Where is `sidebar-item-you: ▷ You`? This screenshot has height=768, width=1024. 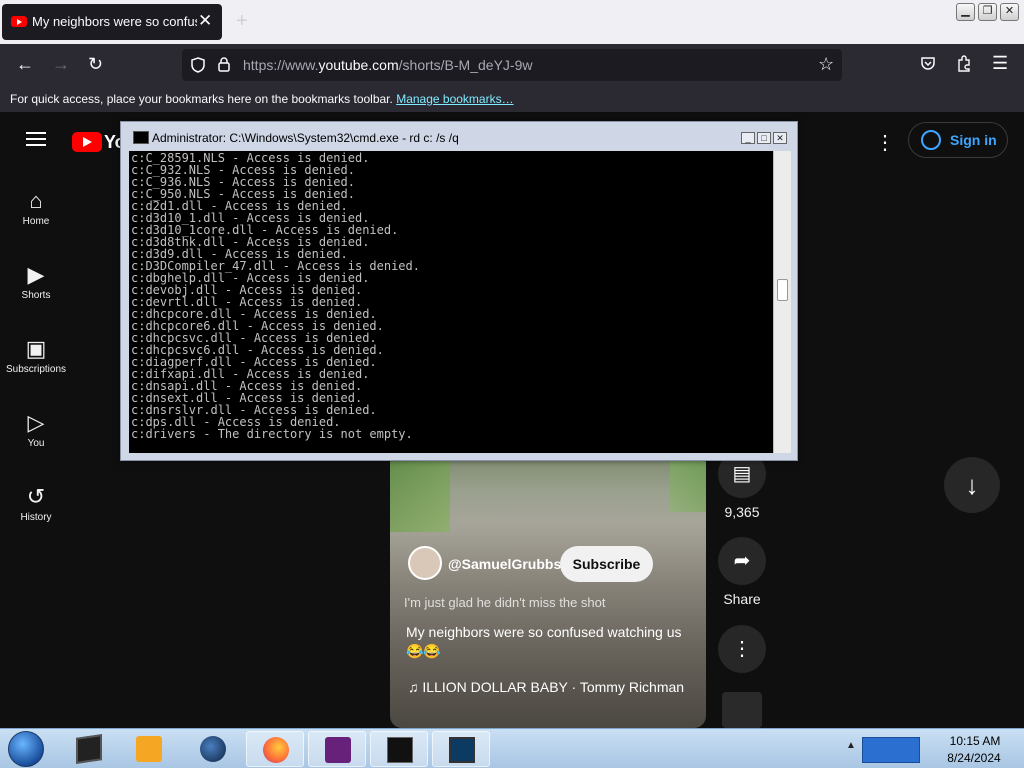 sidebar-item-you: ▷ You is located at coordinates (36, 429).